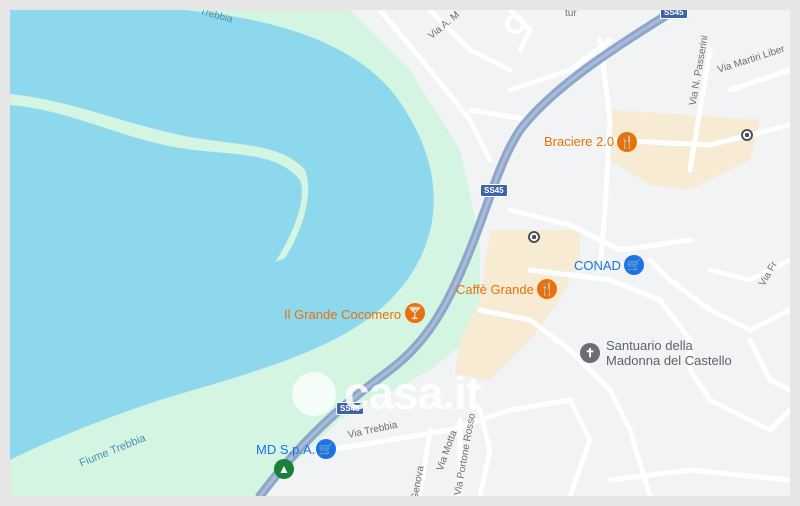 This screenshot has width=800, height=506. What do you see at coordinates (674, 14) in the screenshot?
I see `route-shield-ss45-top: SS45` at bounding box center [674, 14].